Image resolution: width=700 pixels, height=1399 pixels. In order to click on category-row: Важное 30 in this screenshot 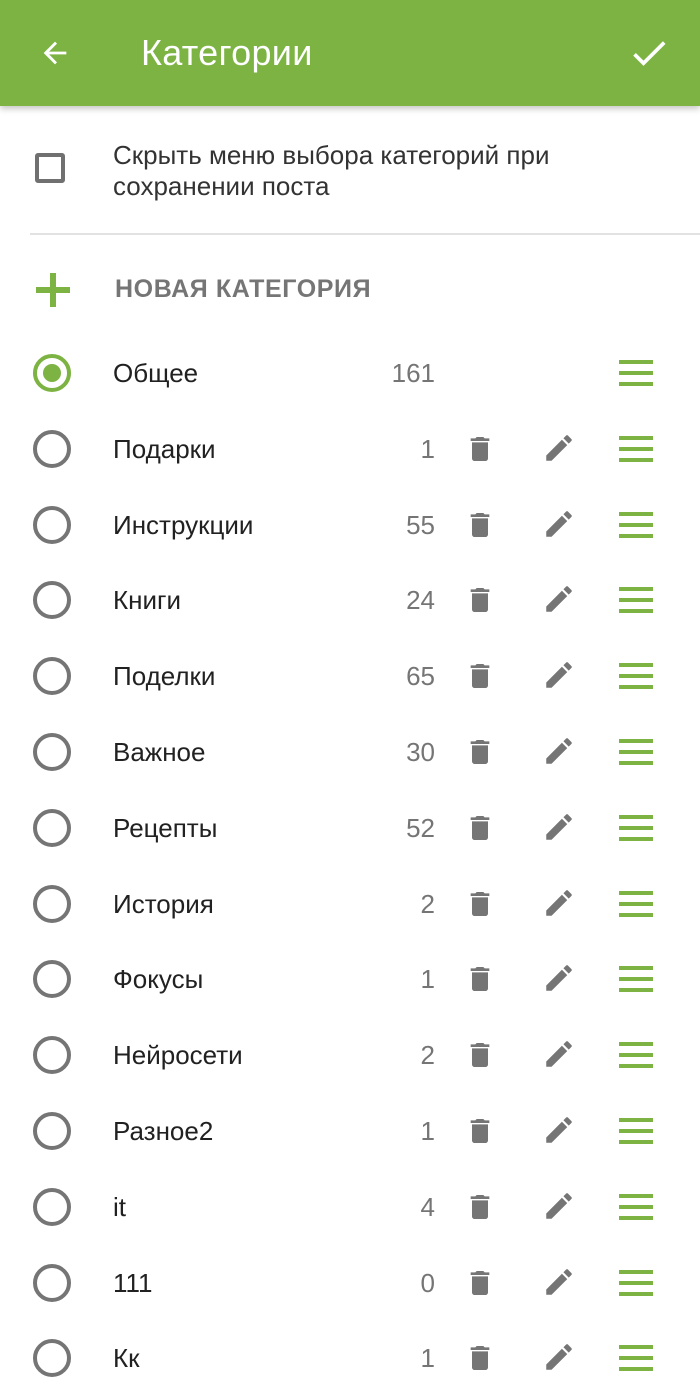, I will do `click(350, 753)`.